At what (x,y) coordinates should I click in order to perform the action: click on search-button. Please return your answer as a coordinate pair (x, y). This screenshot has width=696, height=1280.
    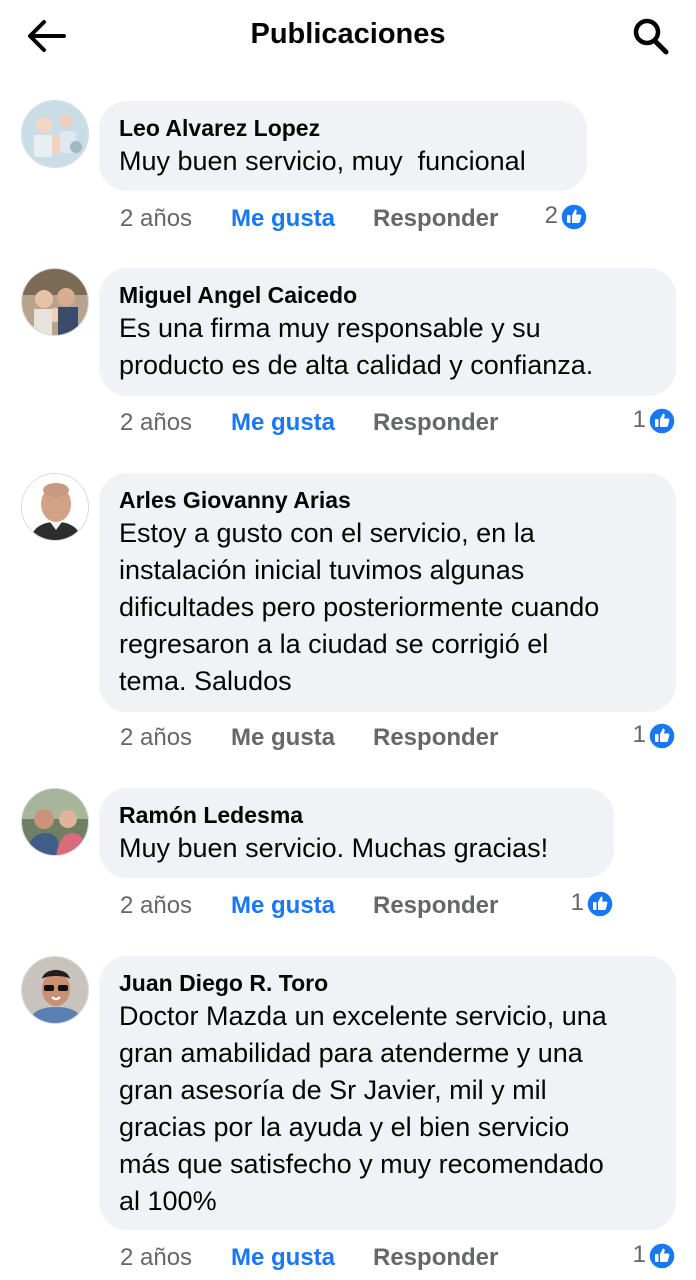
    Looking at the image, I should click on (652, 36).